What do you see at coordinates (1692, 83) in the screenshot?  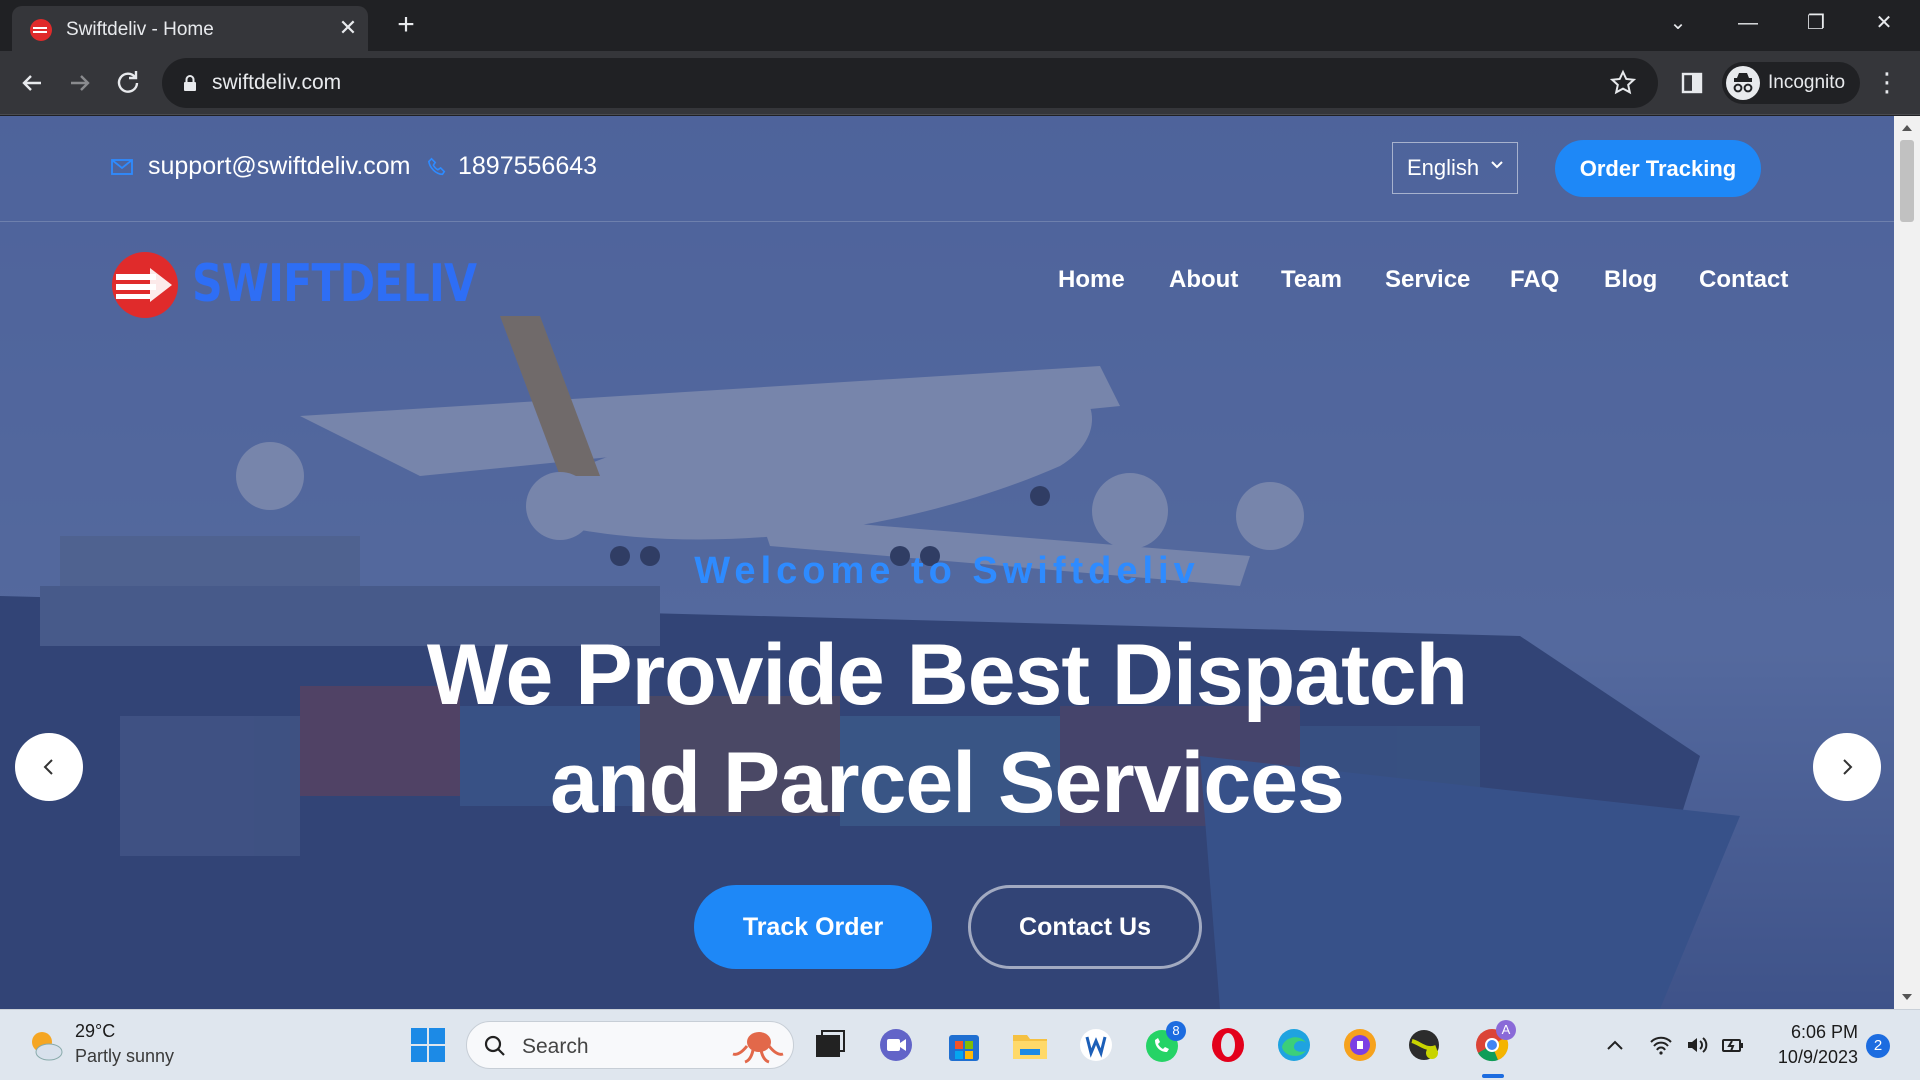 I see `side-panel-icon` at bounding box center [1692, 83].